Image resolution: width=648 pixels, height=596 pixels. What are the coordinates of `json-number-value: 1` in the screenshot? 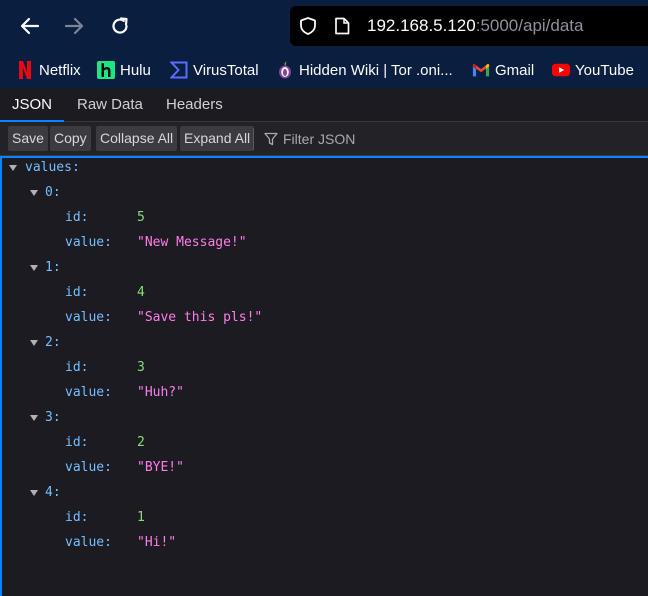 It's located at (141, 517).